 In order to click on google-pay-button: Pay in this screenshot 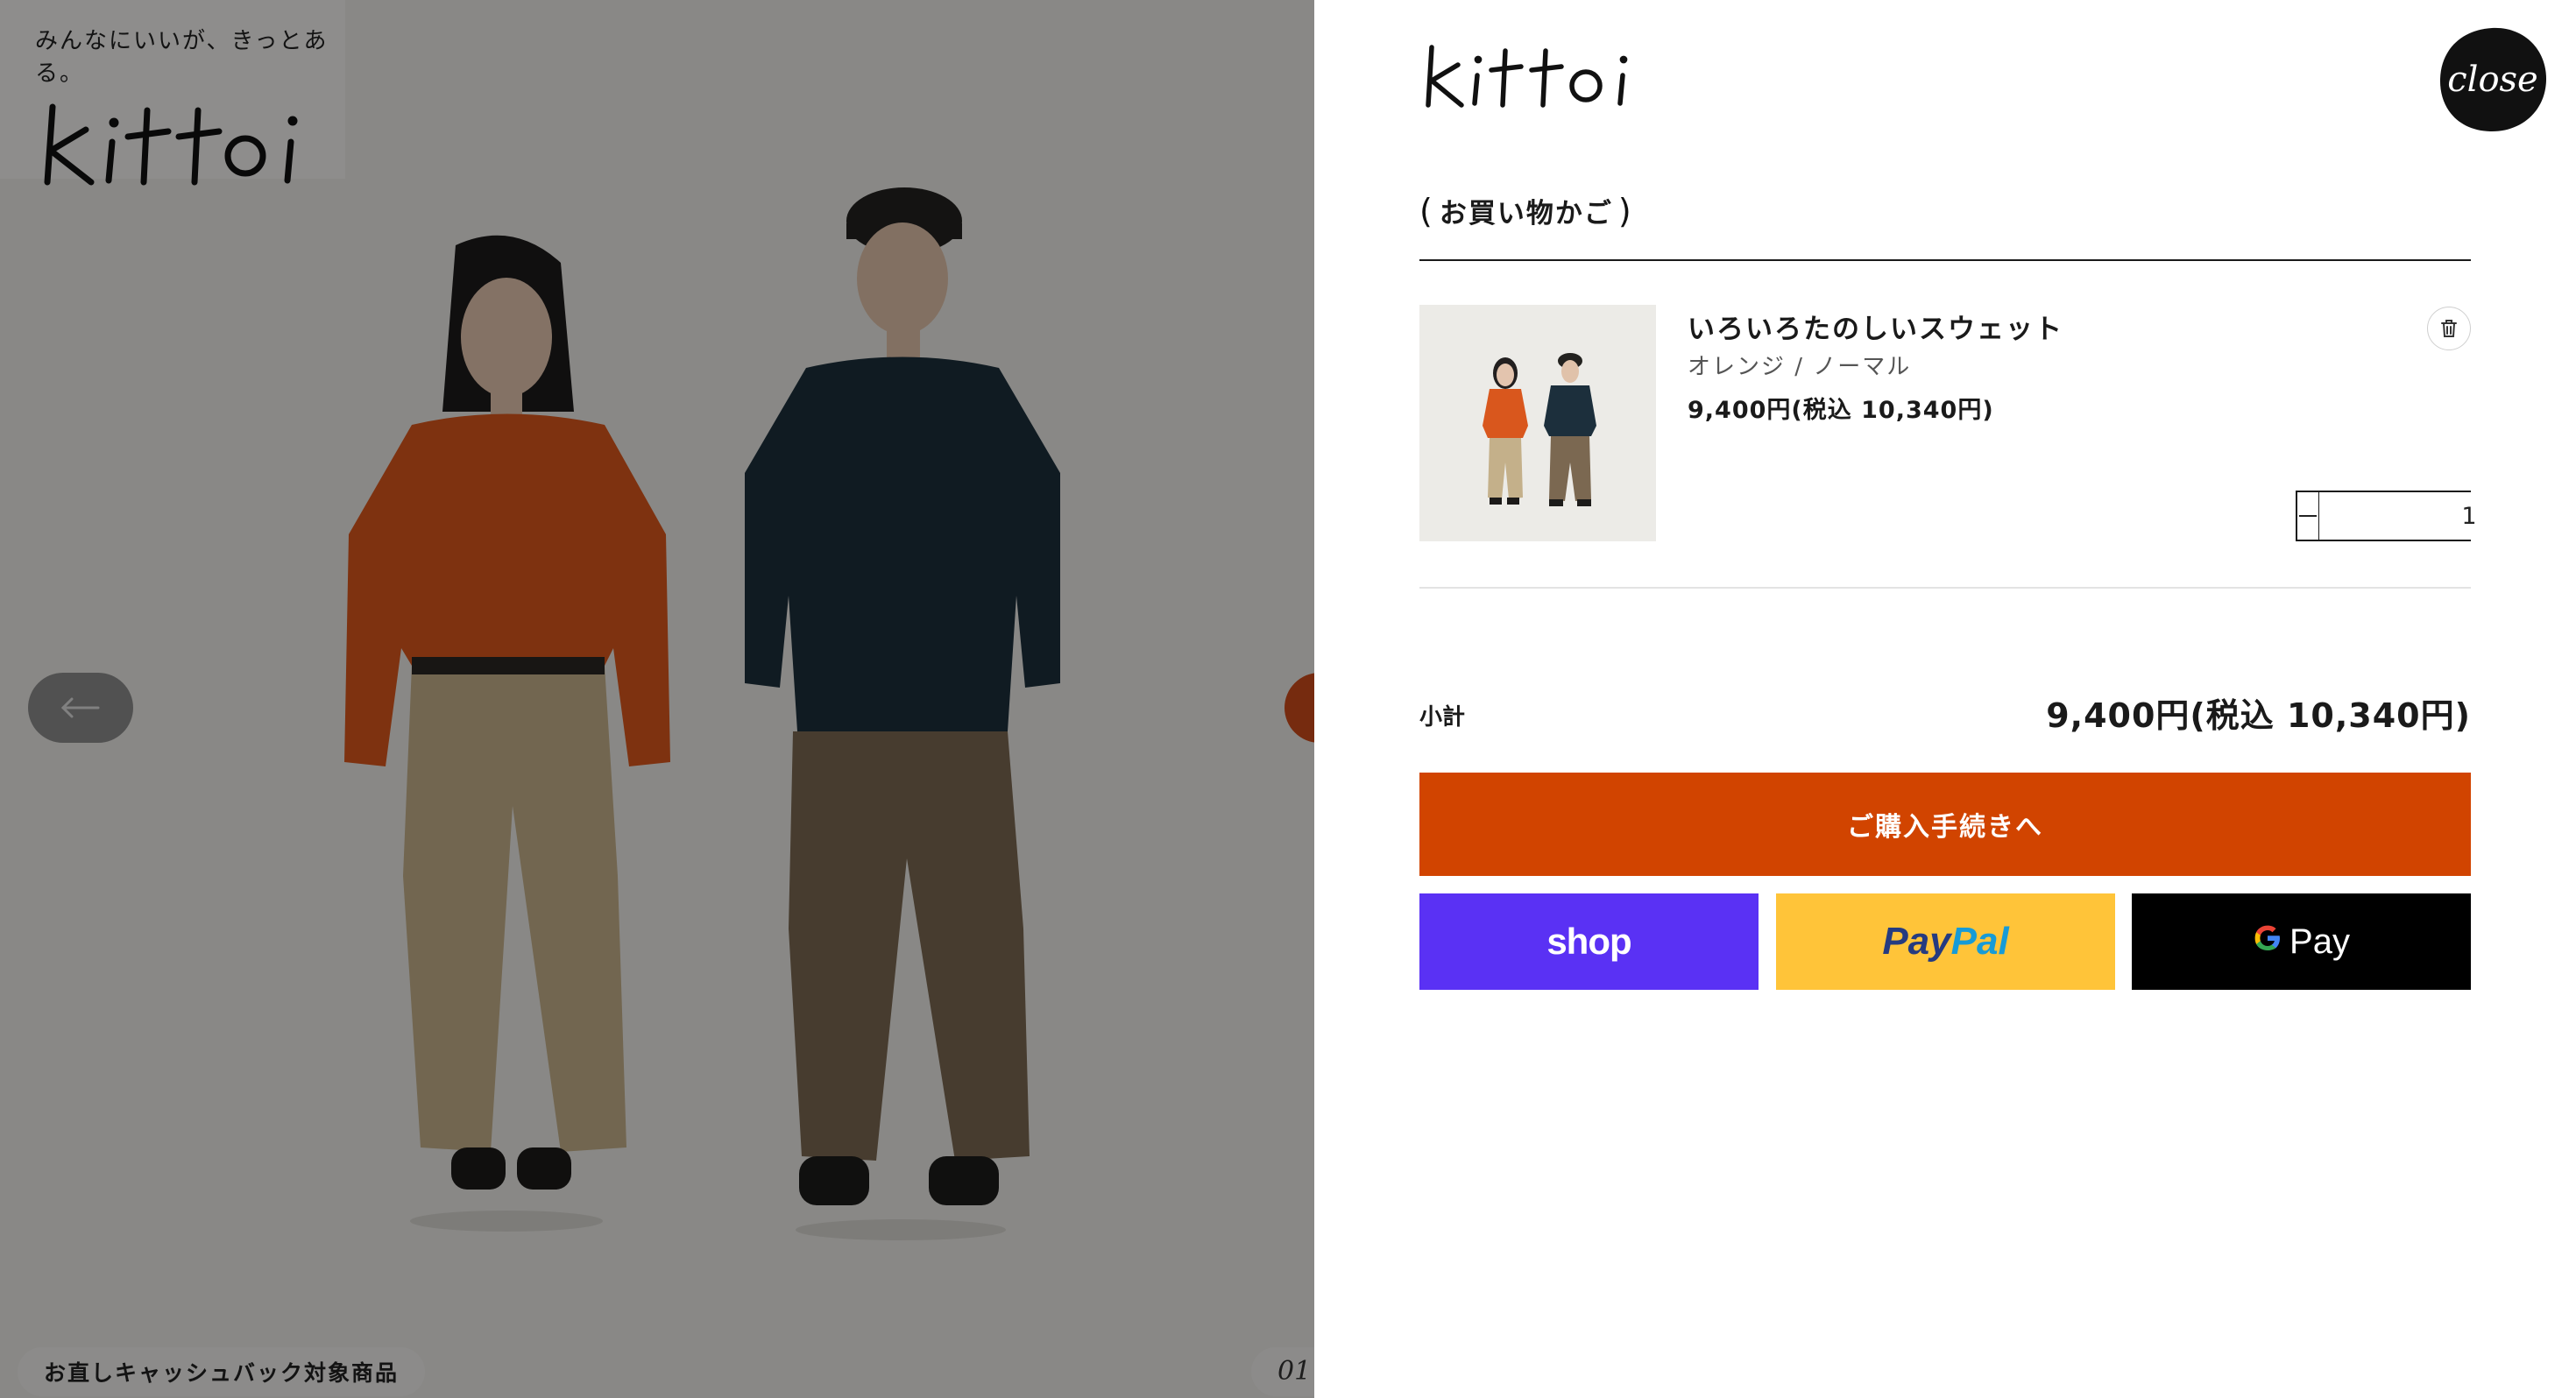, I will do `click(2301, 941)`.